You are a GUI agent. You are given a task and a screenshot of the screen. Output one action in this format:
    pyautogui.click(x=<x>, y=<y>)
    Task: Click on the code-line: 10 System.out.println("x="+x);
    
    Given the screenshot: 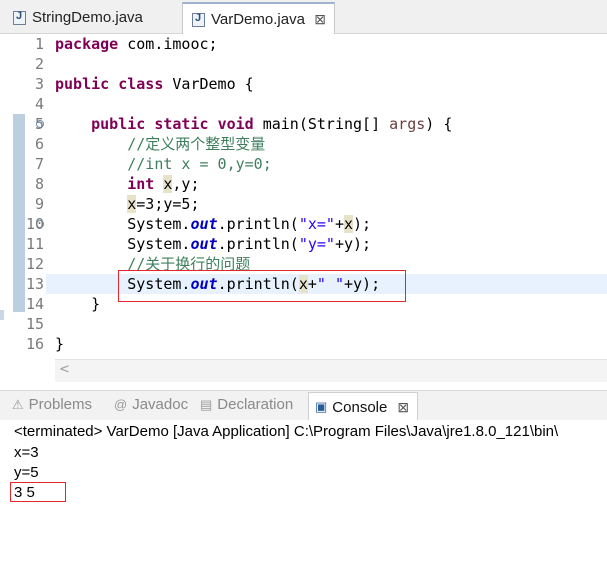 What is the action you would take?
    pyautogui.click(x=303, y=224)
    